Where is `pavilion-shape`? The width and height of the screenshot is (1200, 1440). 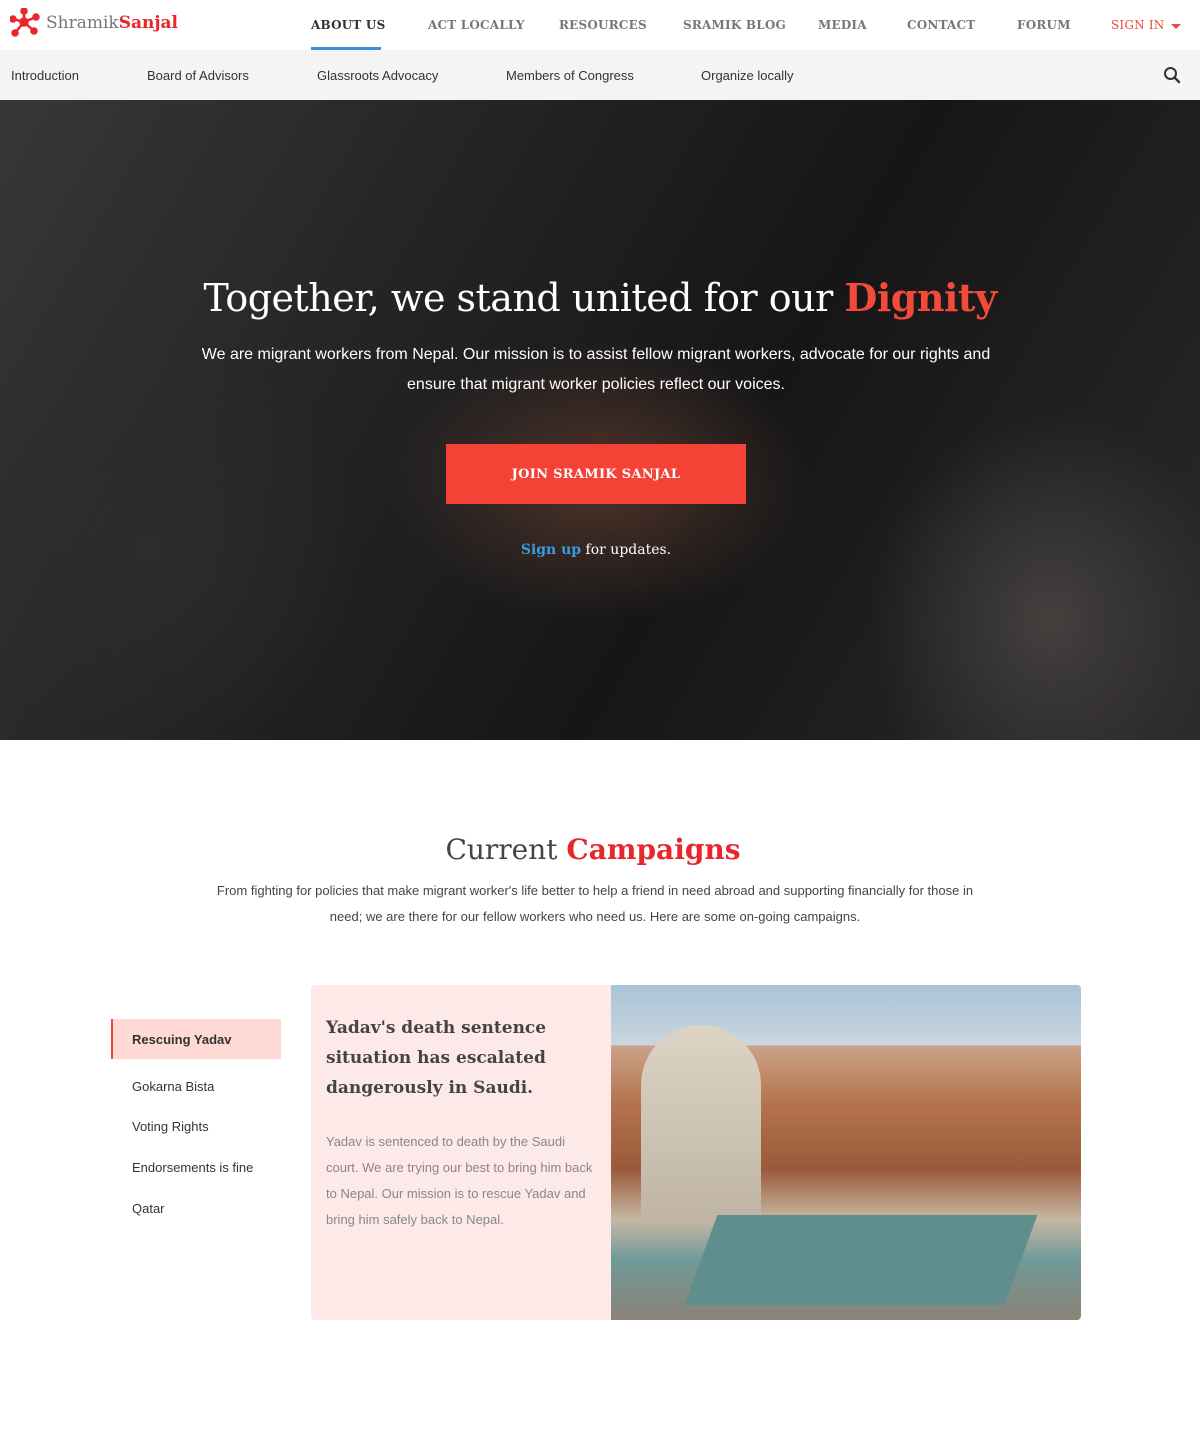
pavilion-shape is located at coordinates (701, 1125).